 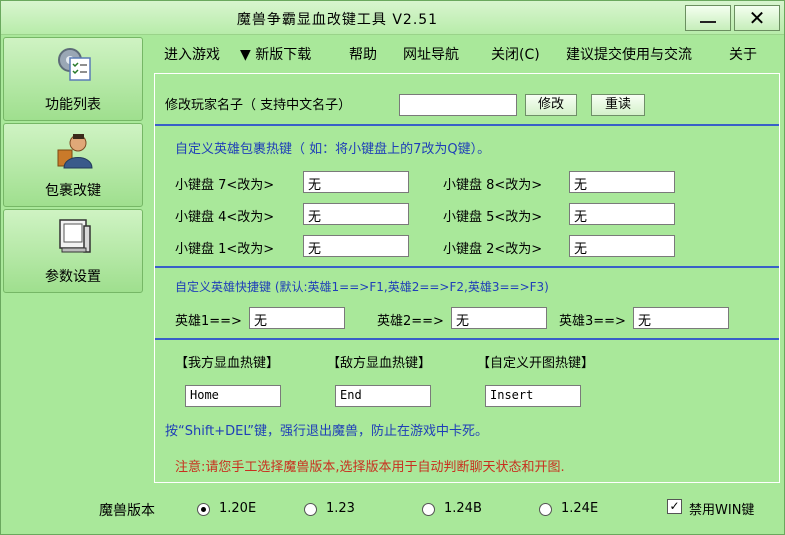 I want to click on bag-label-numpad7: 小键盘 7<改为>, so click(x=225, y=185).